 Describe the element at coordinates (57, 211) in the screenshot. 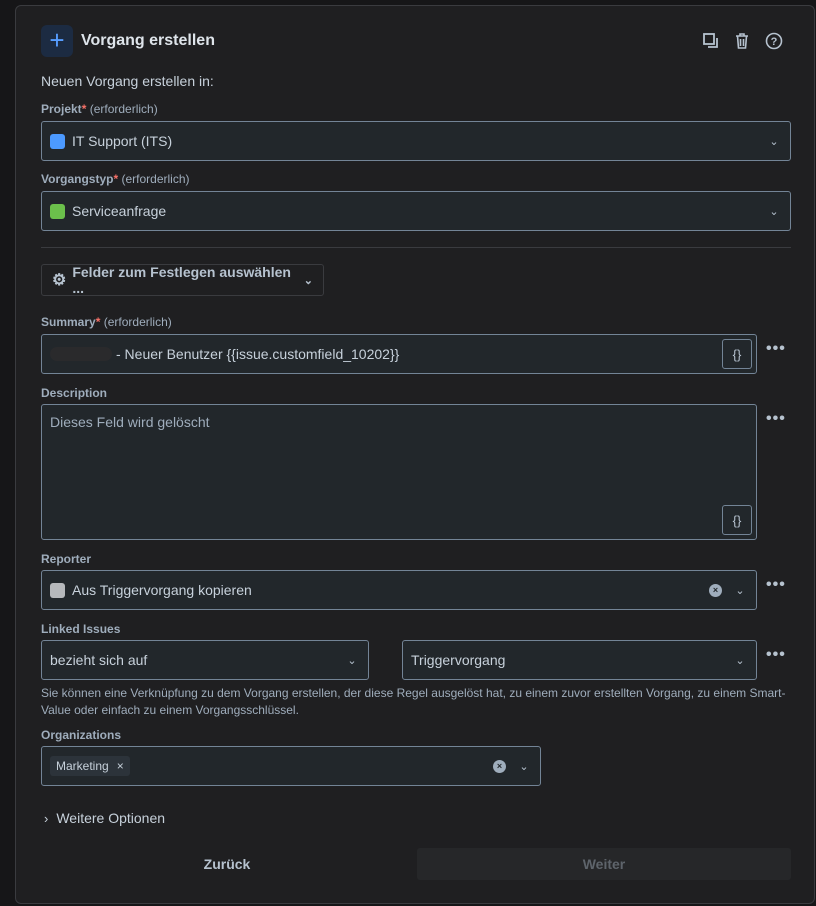

I see `service-request-icon` at that location.